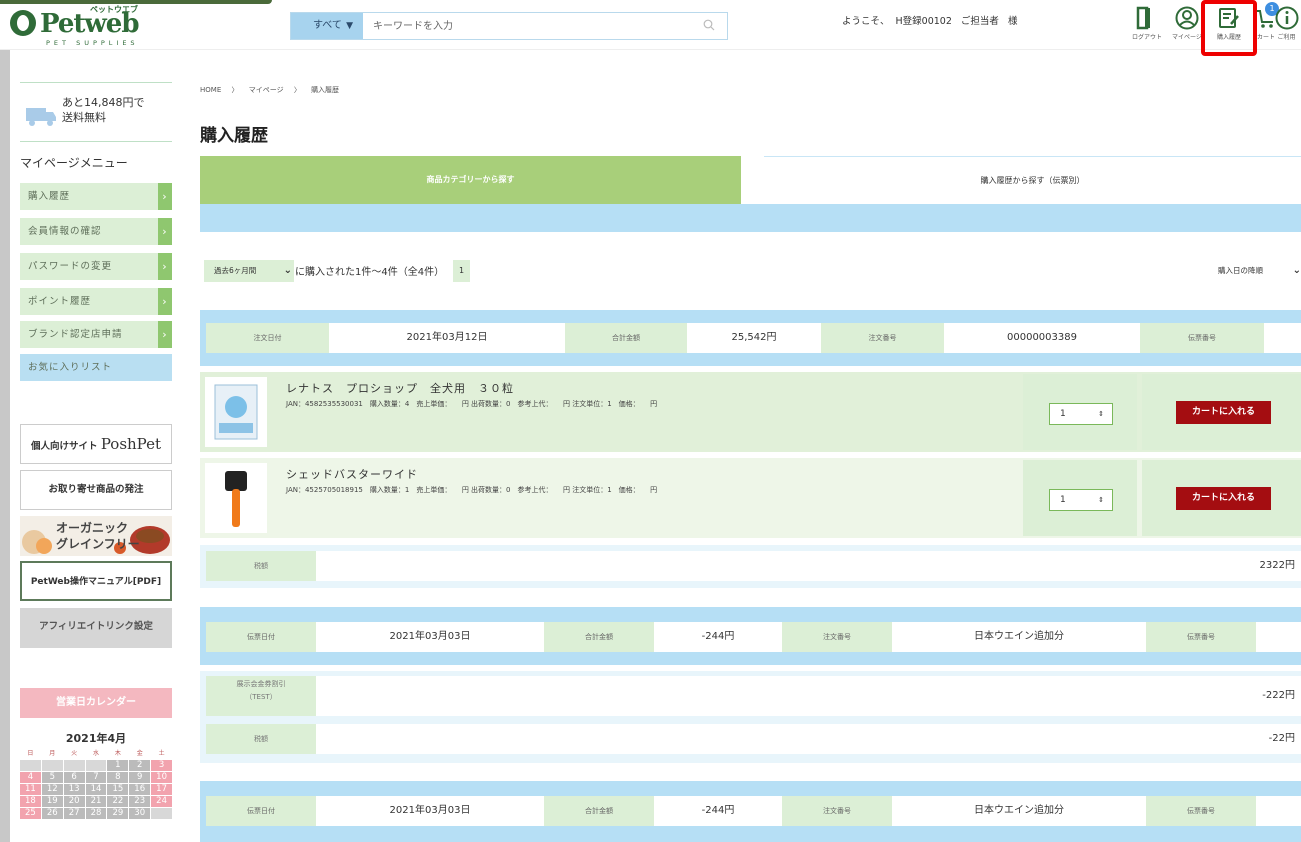 The image size is (1301, 842). Describe the element at coordinates (64, 446) in the screenshot. I see `poshpet-prefix: 個人向けサイト` at that location.